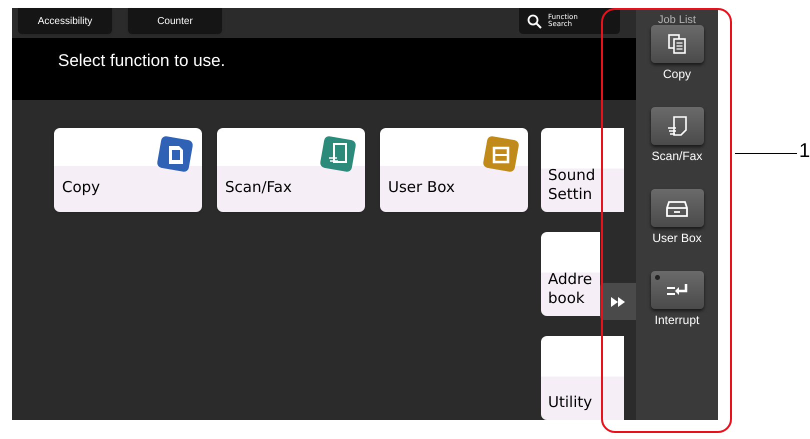  I want to click on copy-icon, so click(677, 44).